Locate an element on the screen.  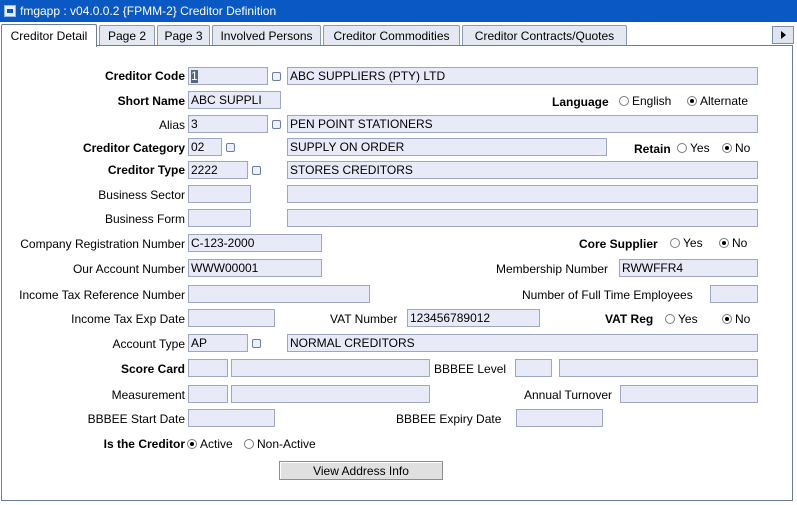
vat-number-label: VAT Number is located at coordinates (364, 319).